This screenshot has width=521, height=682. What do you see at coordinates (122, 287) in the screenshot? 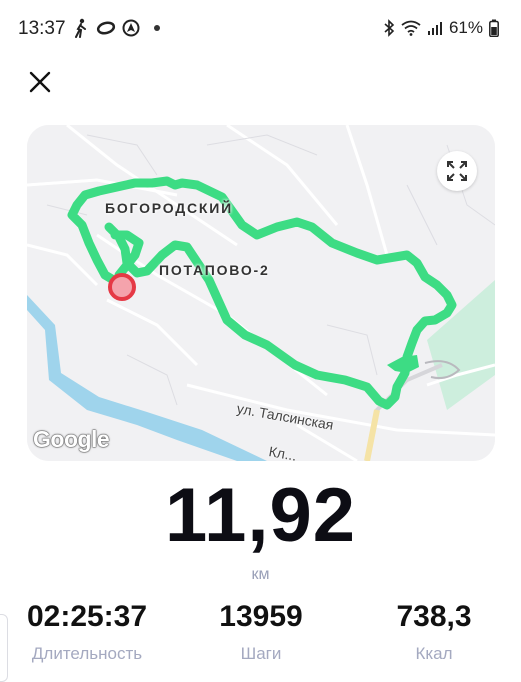
I see `start-marker` at bounding box center [122, 287].